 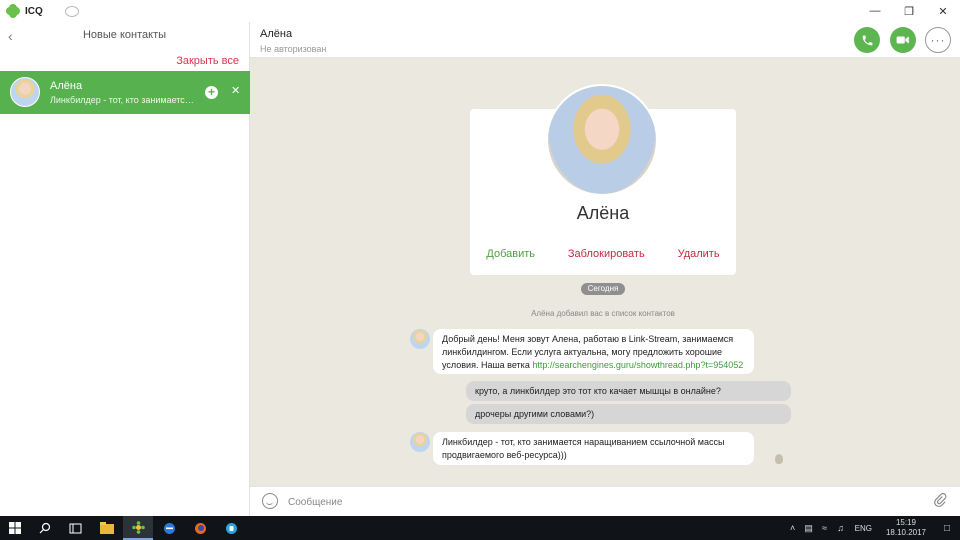 I want to click on clock-time: 15:19, so click(x=905, y=522).